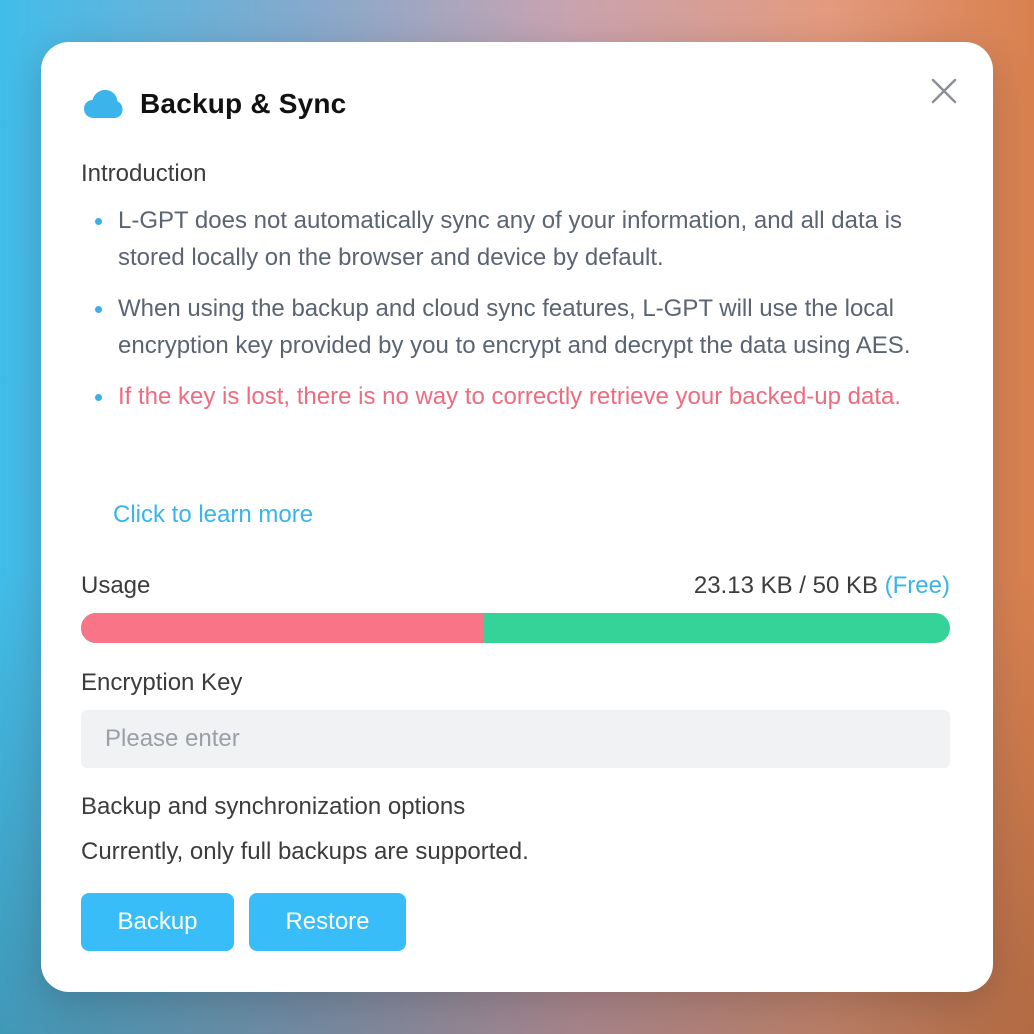 This screenshot has width=1034, height=1034. Describe the element at coordinates (327, 922) in the screenshot. I see `restore-button: Restore` at that location.